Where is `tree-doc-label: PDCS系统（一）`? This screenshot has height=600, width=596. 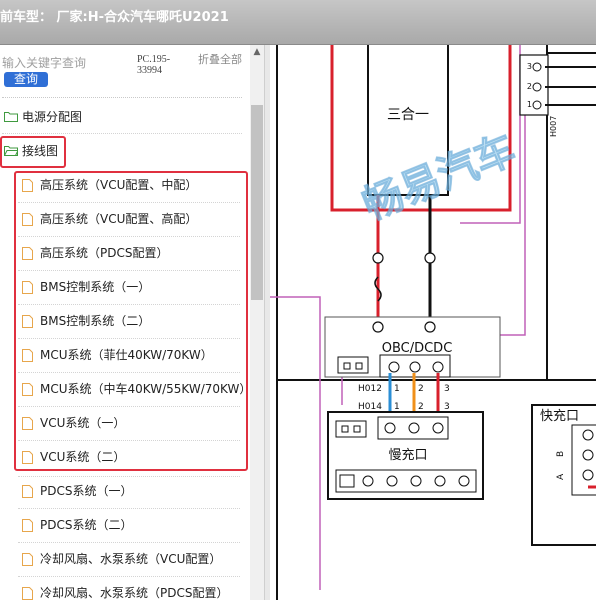 tree-doc-label: PDCS系统（一） is located at coordinates (86, 491).